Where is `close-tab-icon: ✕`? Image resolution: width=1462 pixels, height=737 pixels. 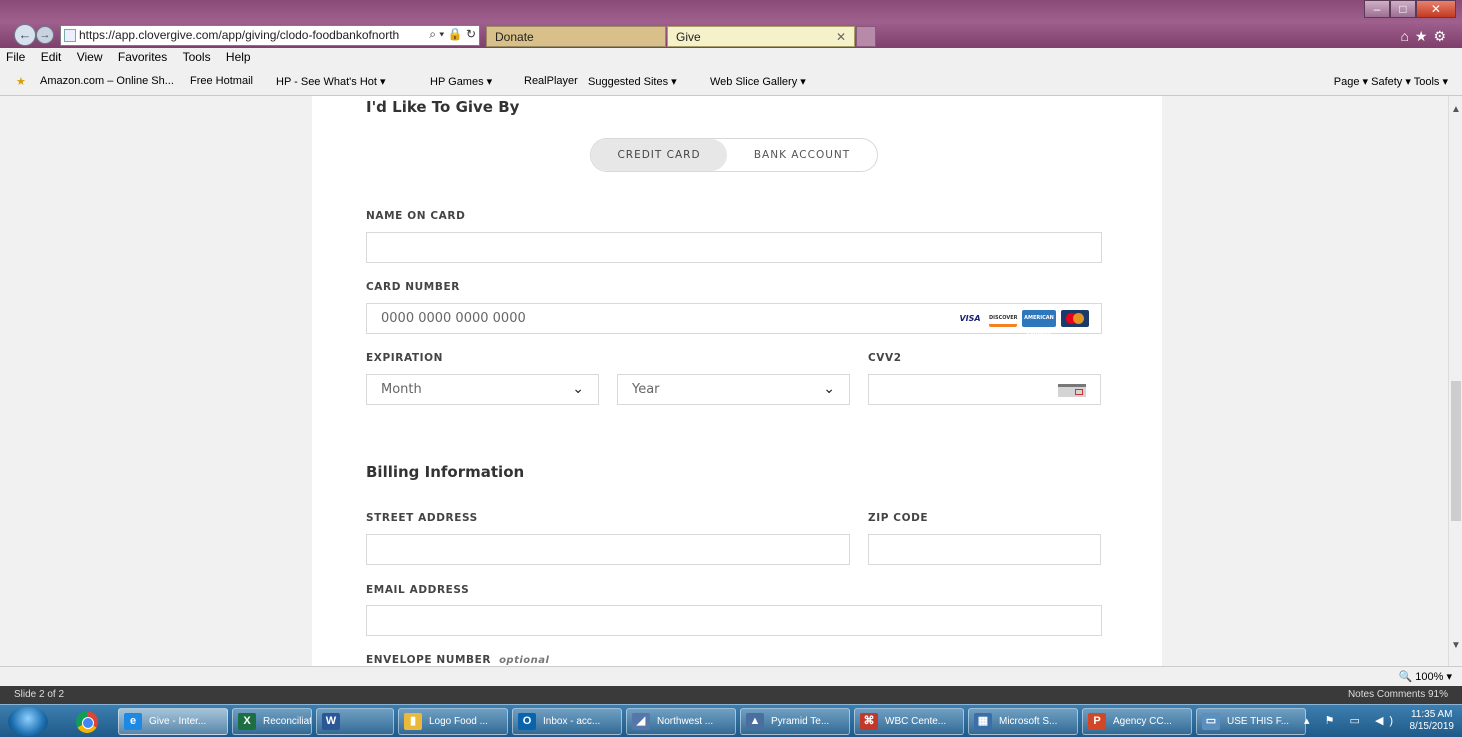
close-tab-icon: ✕ is located at coordinates (841, 37).